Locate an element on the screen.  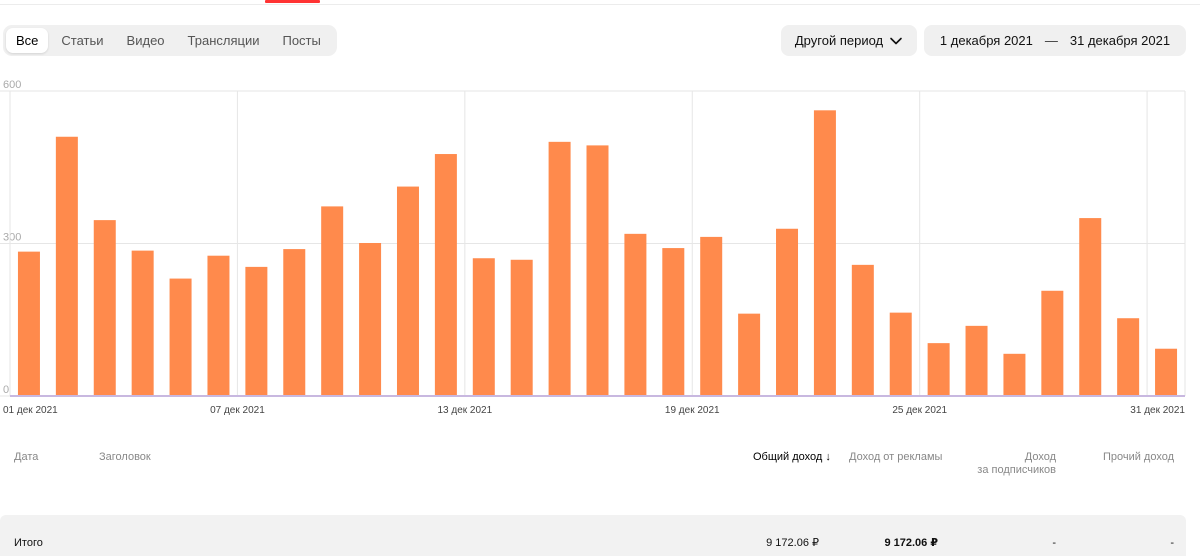
column-subscriber-income-header: Доход за подписчиков is located at coordinates (1016, 464).